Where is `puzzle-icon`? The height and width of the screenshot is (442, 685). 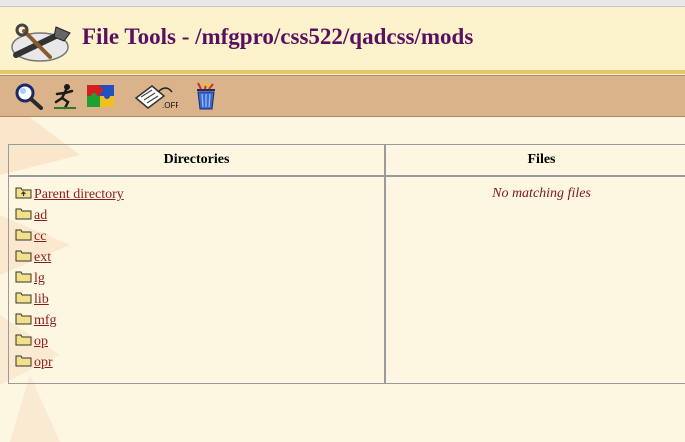 puzzle-icon is located at coordinates (100, 96).